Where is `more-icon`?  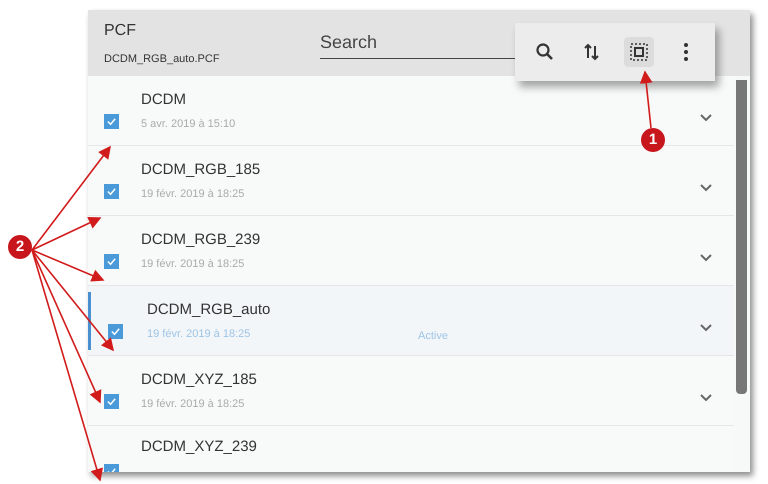
more-icon is located at coordinates (686, 52).